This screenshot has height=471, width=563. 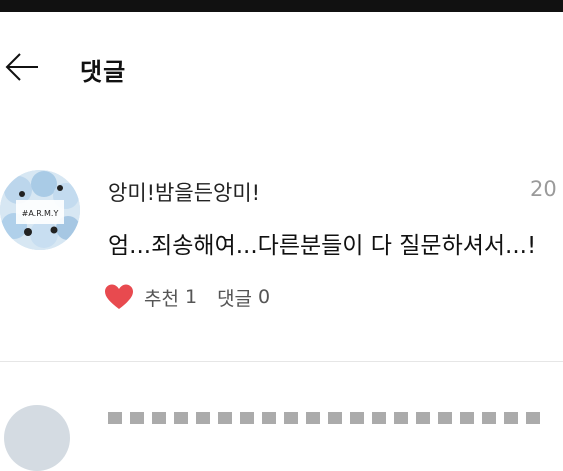 What do you see at coordinates (184, 192) in the screenshot?
I see `comment-author: 앙미!밤을든앙미!` at bounding box center [184, 192].